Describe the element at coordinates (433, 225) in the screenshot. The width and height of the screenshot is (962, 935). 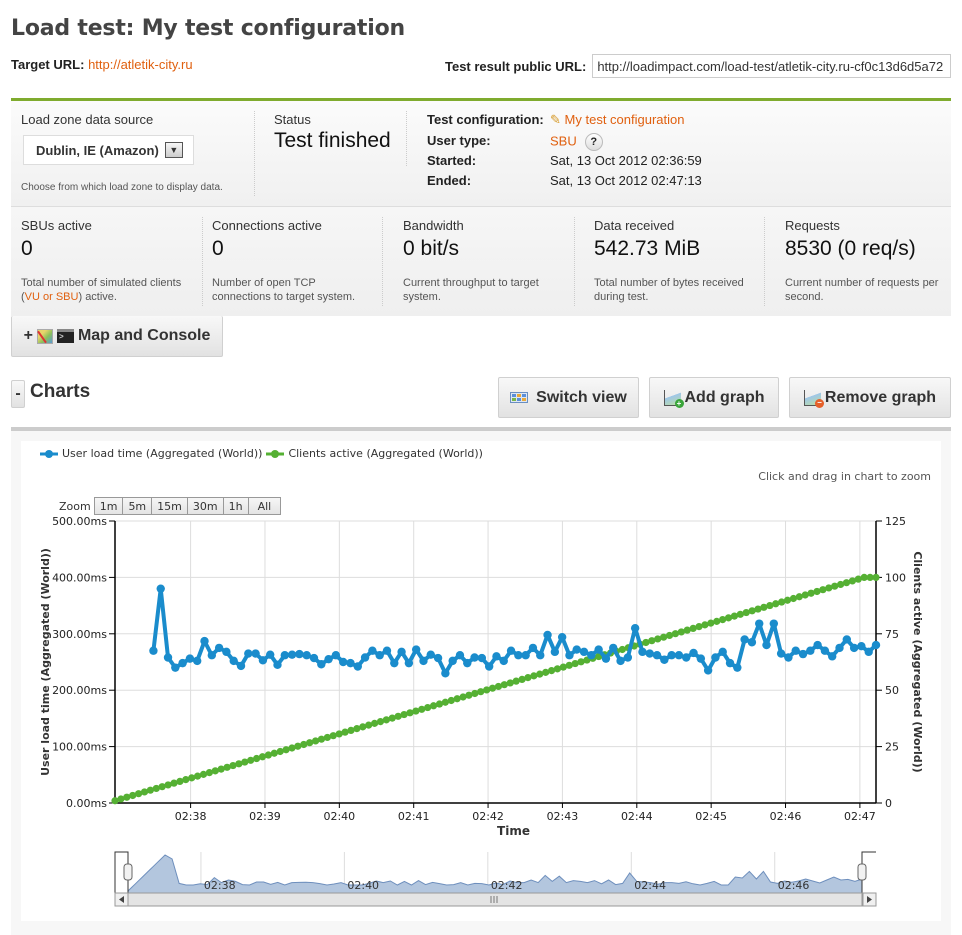
I see `metric-label: Bandwidth` at that location.